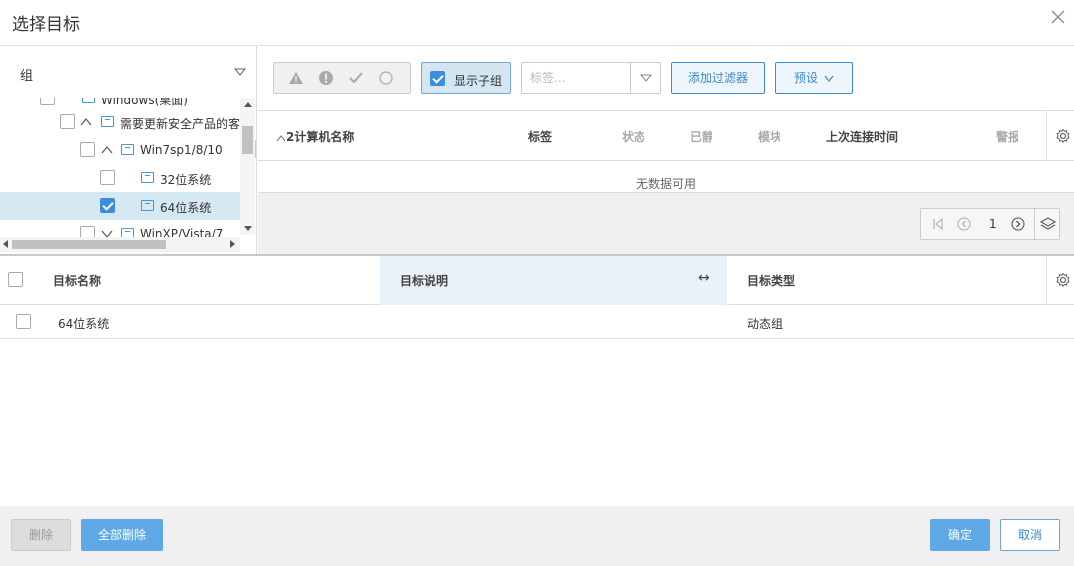  What do you see at coordinates (437, 78) in the screenshot?
I see `show-subgroups-checkbox` at bounding box center [437, 78].